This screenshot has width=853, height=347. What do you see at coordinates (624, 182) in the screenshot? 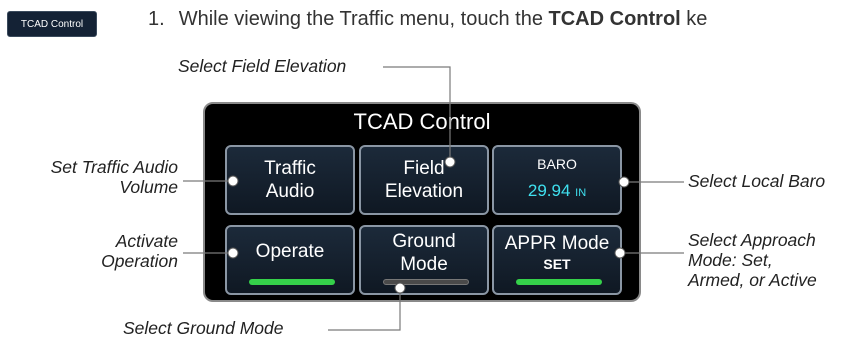
I see `dot-baro` at bounding box center [624, 182].